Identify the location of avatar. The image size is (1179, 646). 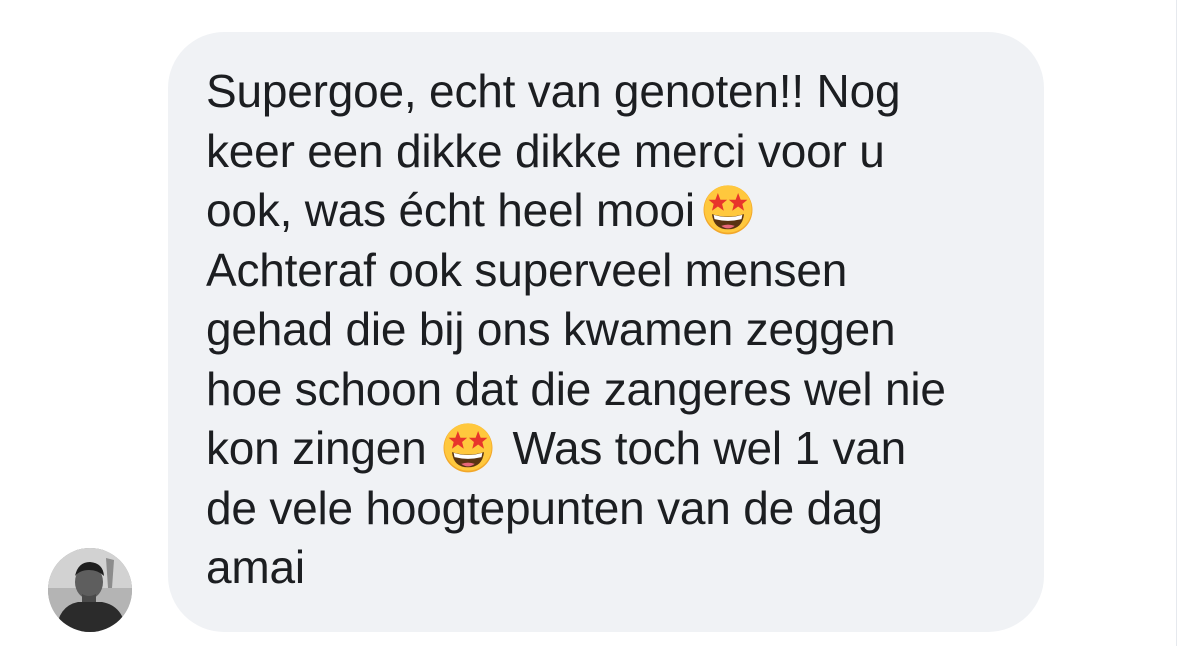
(90, 590).